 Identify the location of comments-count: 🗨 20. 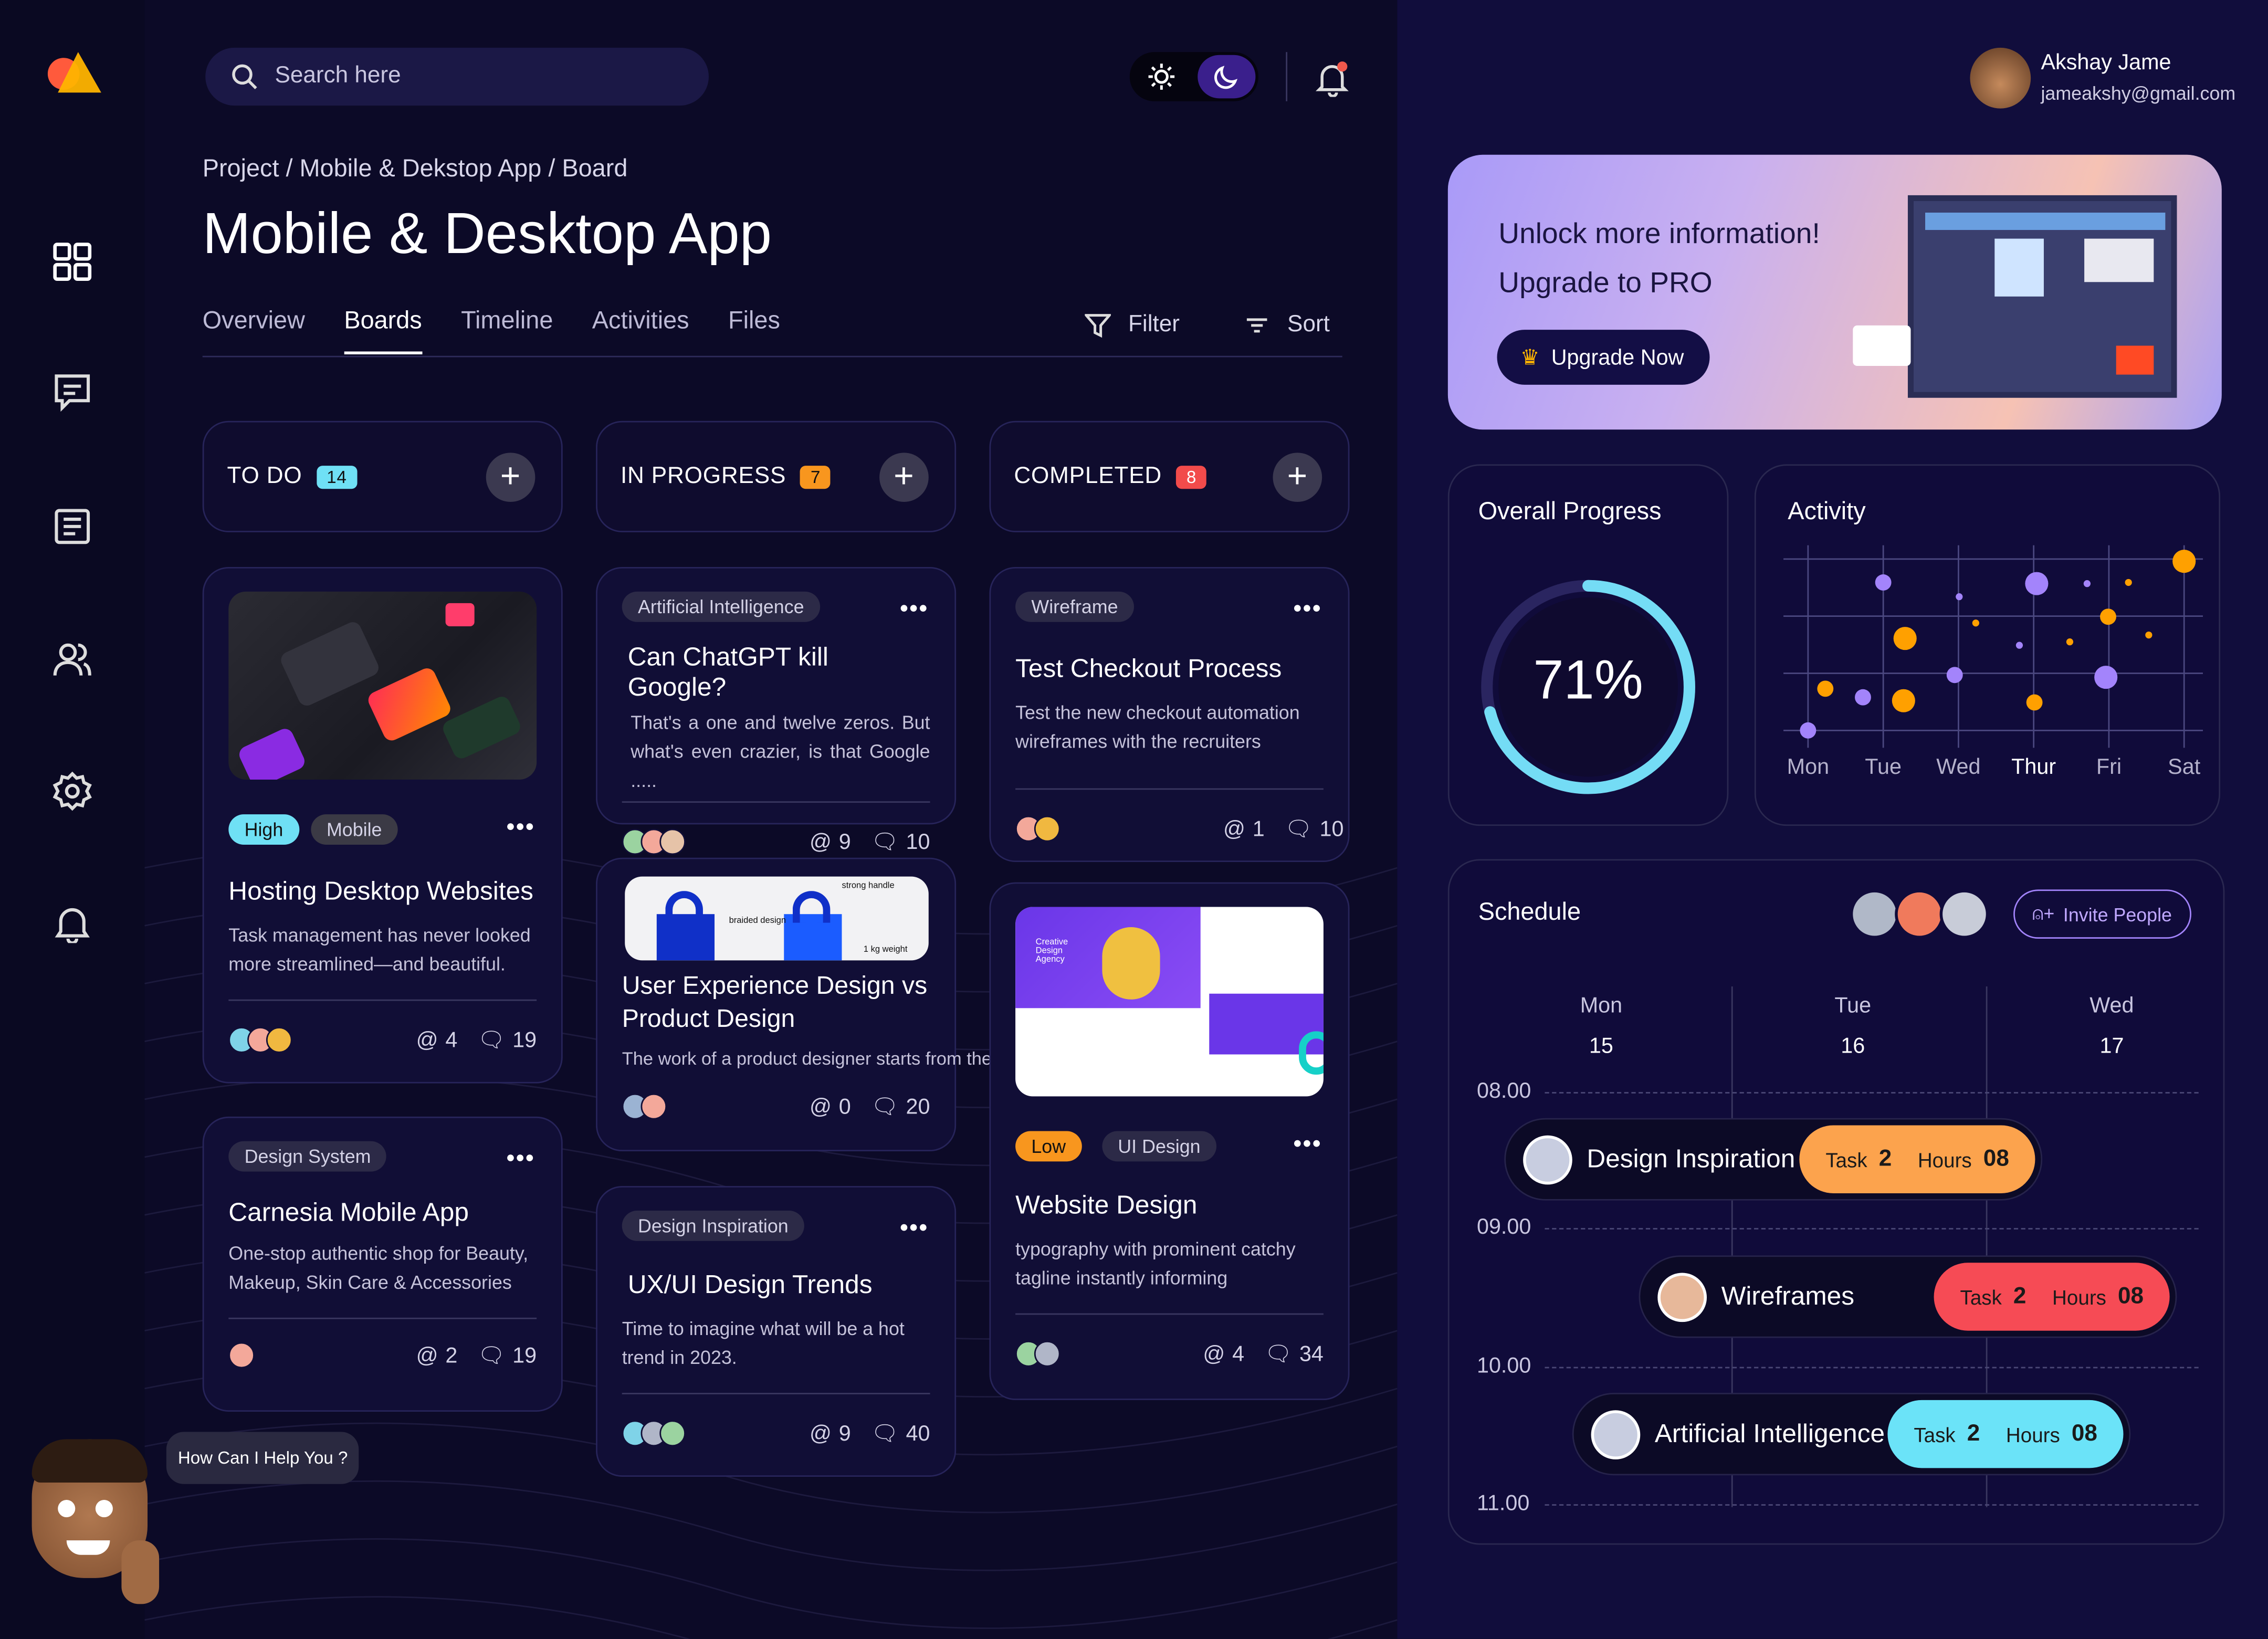
(900, 1106).